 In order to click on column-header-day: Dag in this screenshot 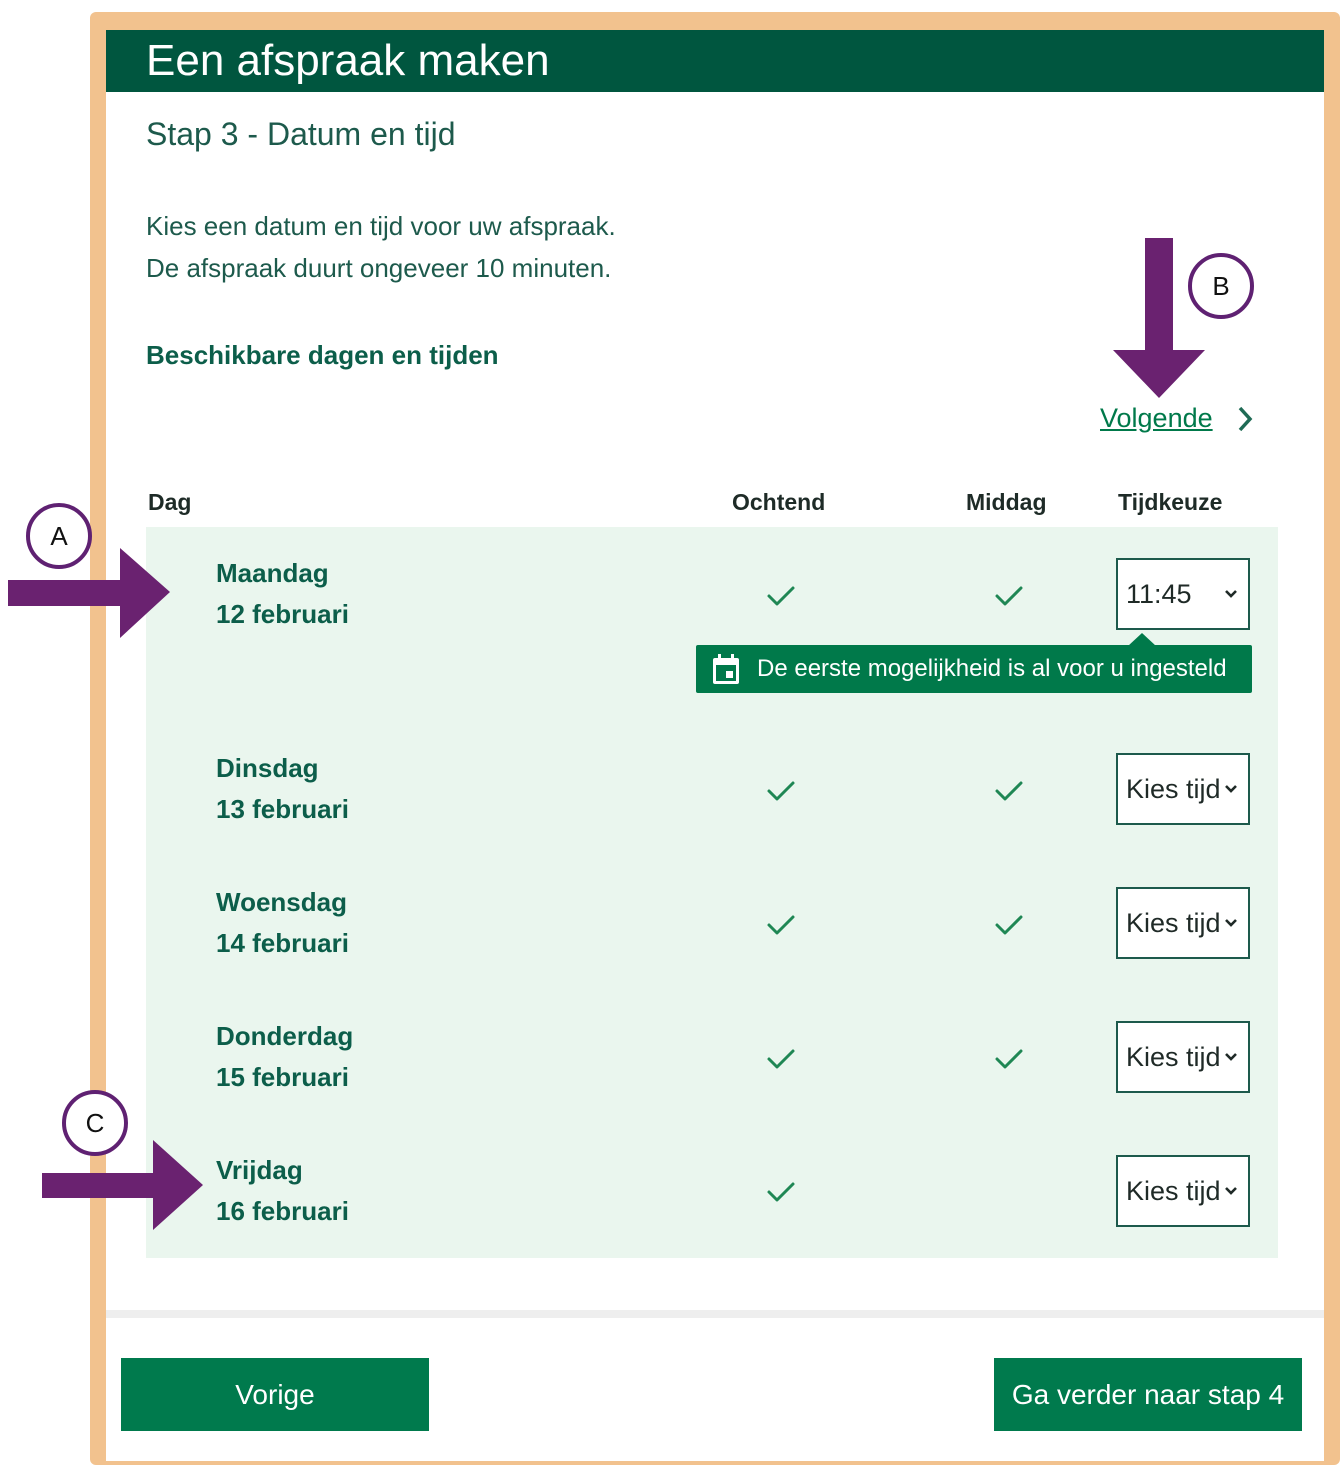, I will do `click(170, 502)`.